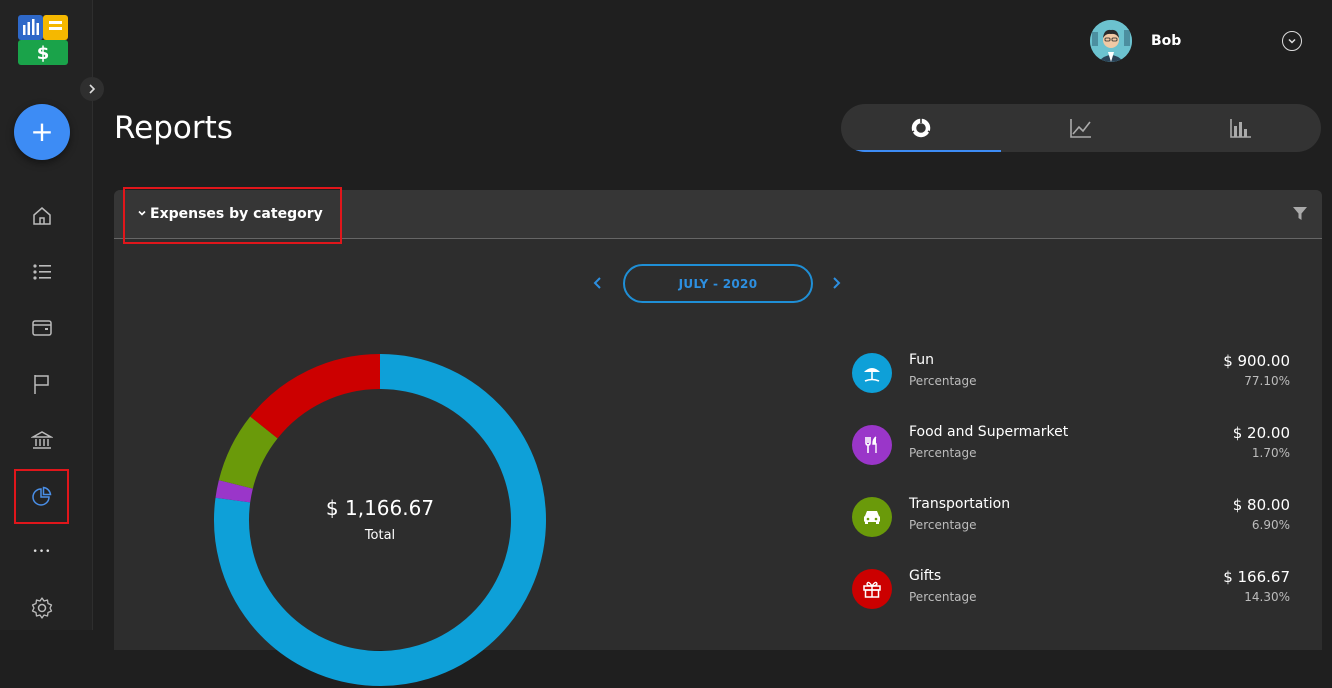 The image size is (1332, 688). Describe the element at coordinates (1267, 597) in the screenshot. I see `category-percent: 14.30%` at that location.